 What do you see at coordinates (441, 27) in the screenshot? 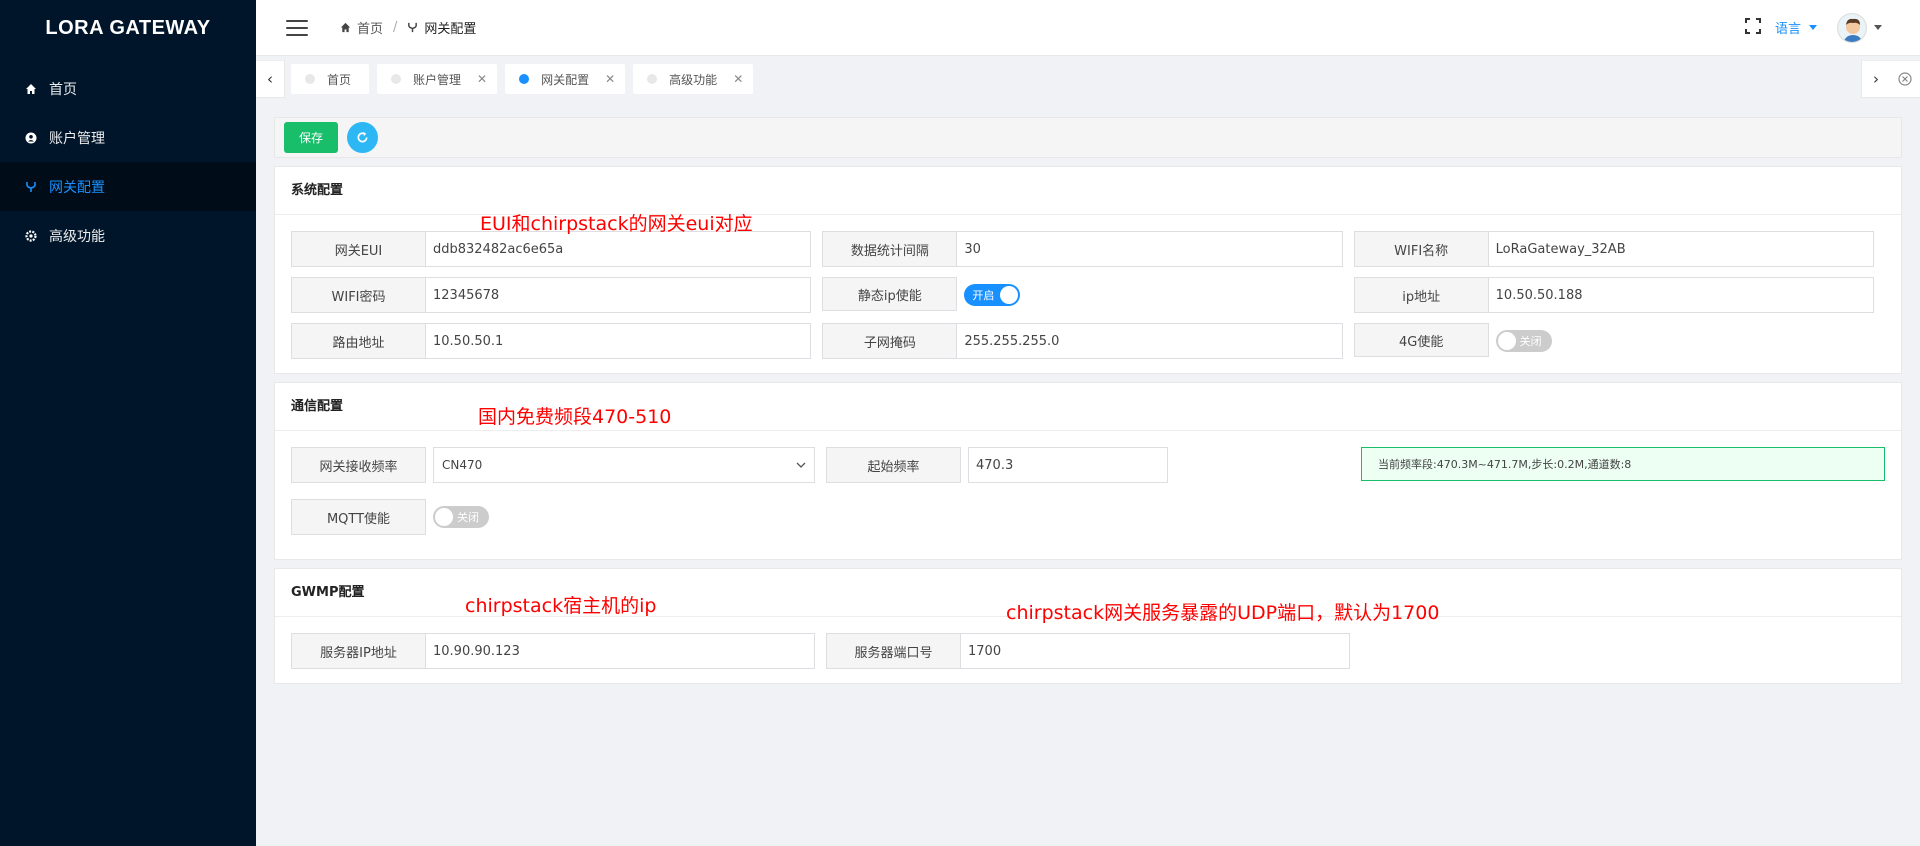
I see `breadcrumb-current: 网关配置` at bounding box center [441, 27].